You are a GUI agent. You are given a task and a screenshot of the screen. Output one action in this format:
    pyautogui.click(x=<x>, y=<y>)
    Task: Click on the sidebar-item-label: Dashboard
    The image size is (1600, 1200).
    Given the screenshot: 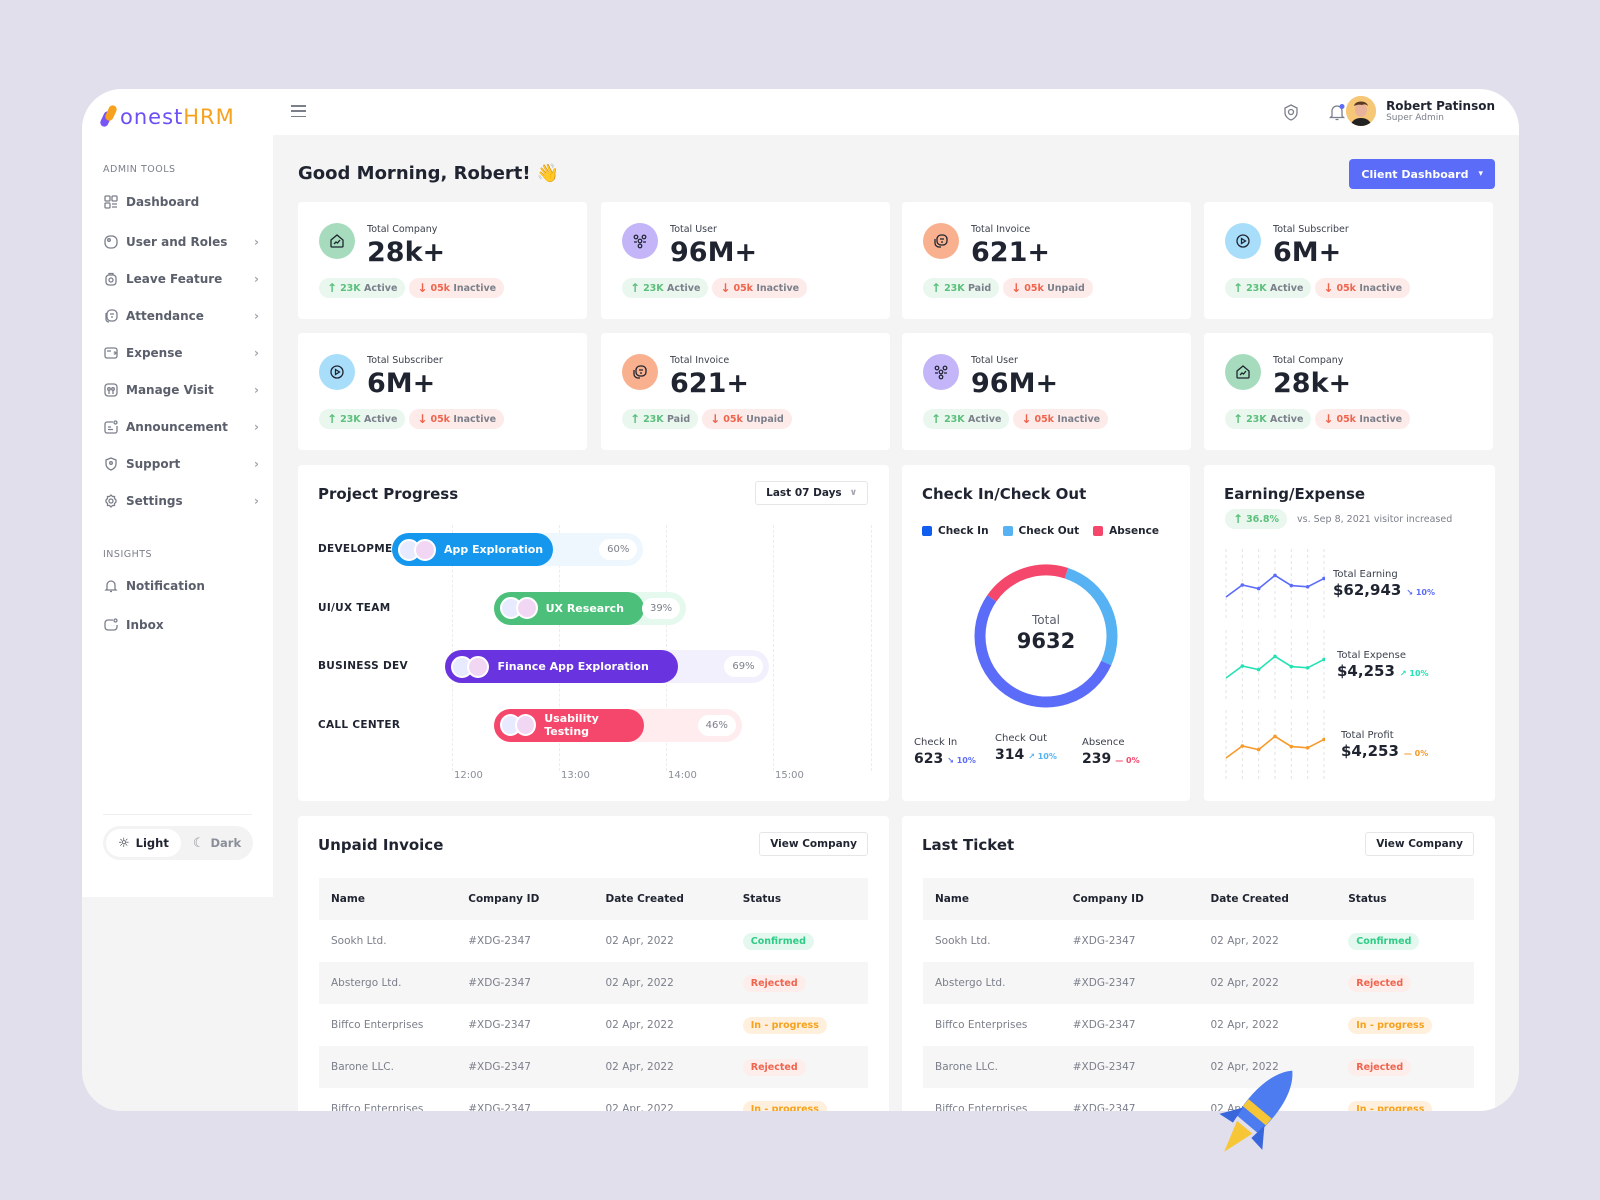 What is the action you would take?
    pyautogui.click(x=163, y=202)
    